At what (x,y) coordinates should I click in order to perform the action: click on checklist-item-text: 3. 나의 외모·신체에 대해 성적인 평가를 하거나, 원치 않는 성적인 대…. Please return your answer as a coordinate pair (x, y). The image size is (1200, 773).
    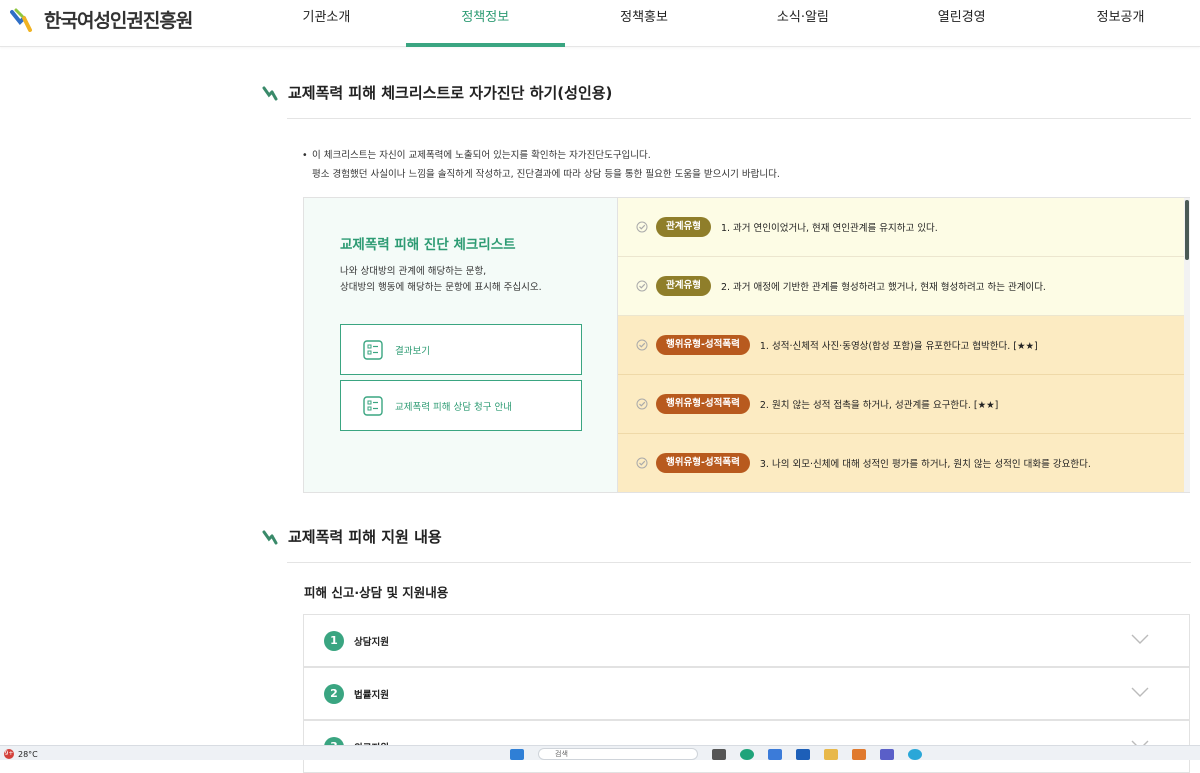
    Looking at the image, I should click on (925, 464).